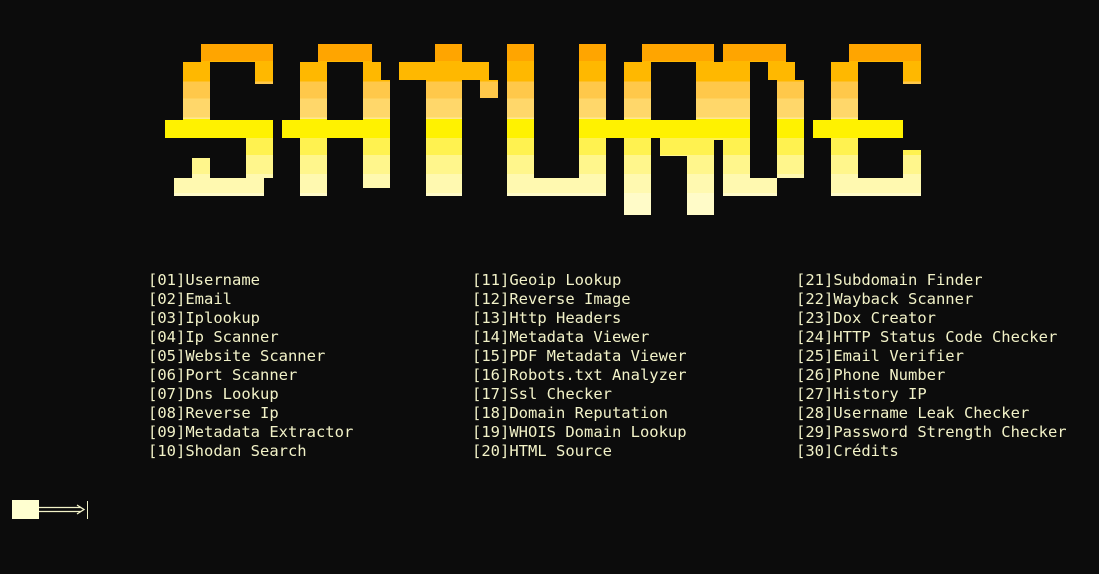 This screenshot has height=574, width=1099. What do you see at coordinates (815, 356) in the screenshot?
I see `menu-item-id: [25]` at bounding box center [815, 356].